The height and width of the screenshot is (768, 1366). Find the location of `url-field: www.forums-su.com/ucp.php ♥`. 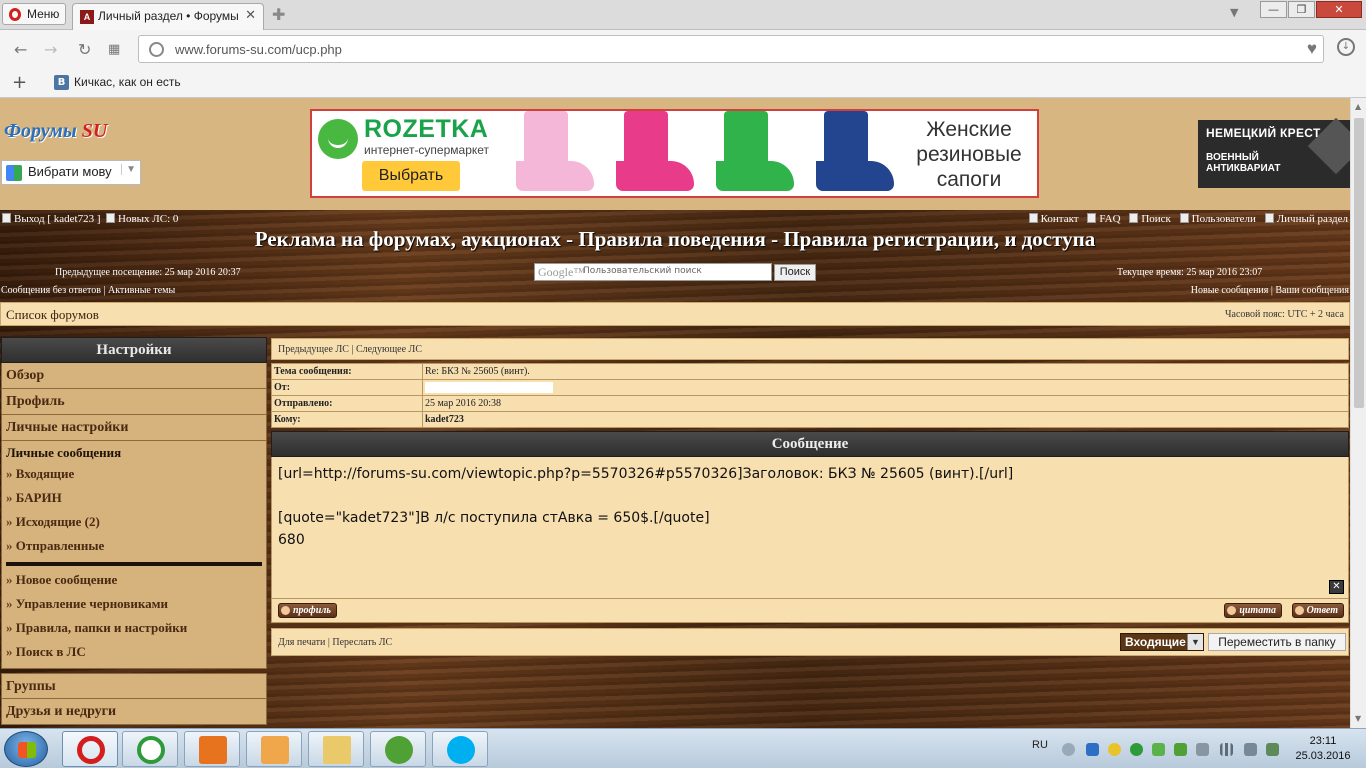

url-field: www.forums-su.com/ucp.php ♥ is located at coordinates (731, 49).